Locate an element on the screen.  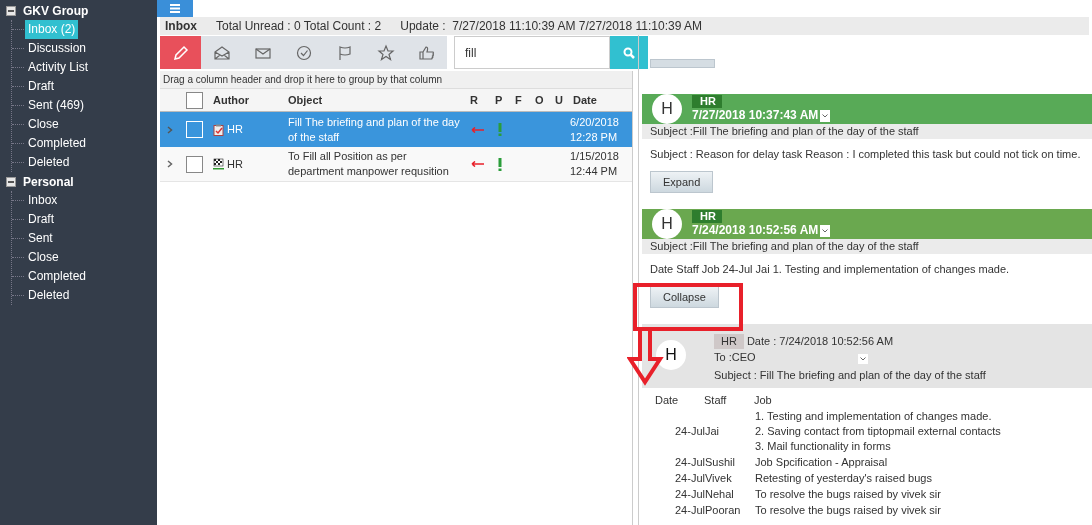
thumbs-up-icon is located at coordinates (426, 52).